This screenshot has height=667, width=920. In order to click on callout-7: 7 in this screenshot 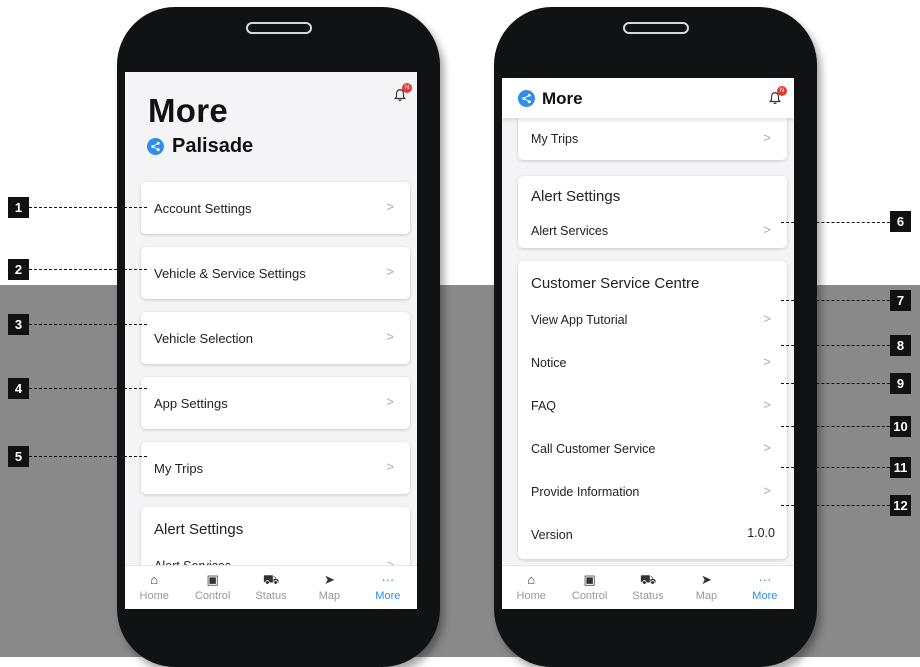, I will do `click(900, 300)`.